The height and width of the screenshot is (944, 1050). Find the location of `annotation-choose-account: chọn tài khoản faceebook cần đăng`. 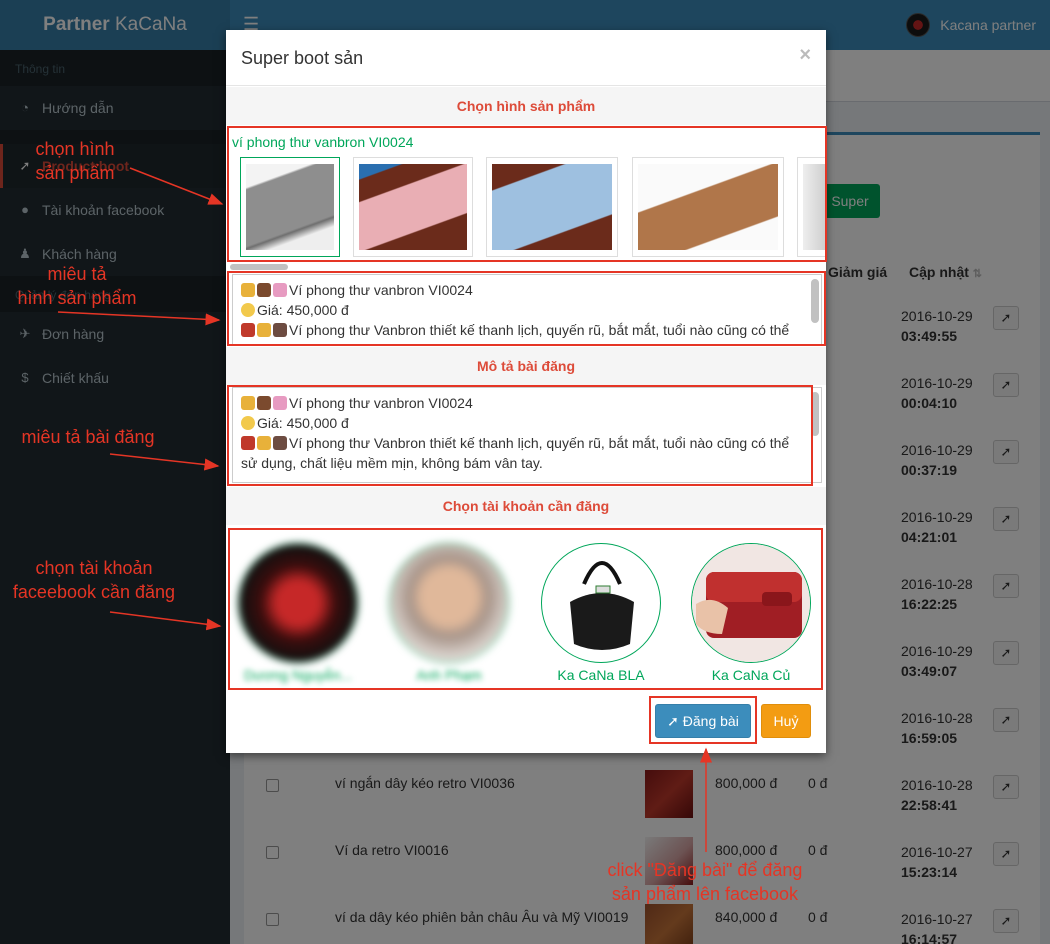

annotation-choose-account: chọn tài khoản faceebook cần đăng is located at coordinates (94, 580).